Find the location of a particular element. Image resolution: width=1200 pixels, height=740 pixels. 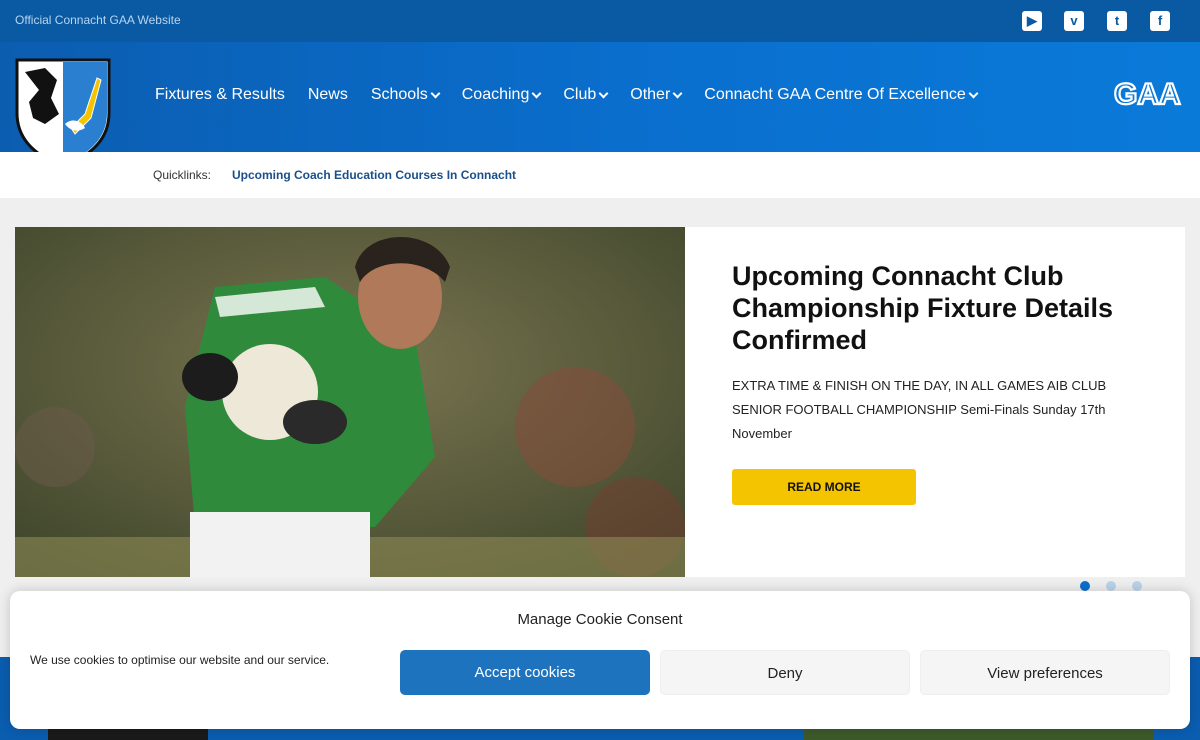

nav-label: News is located at coordinates (327, 94).